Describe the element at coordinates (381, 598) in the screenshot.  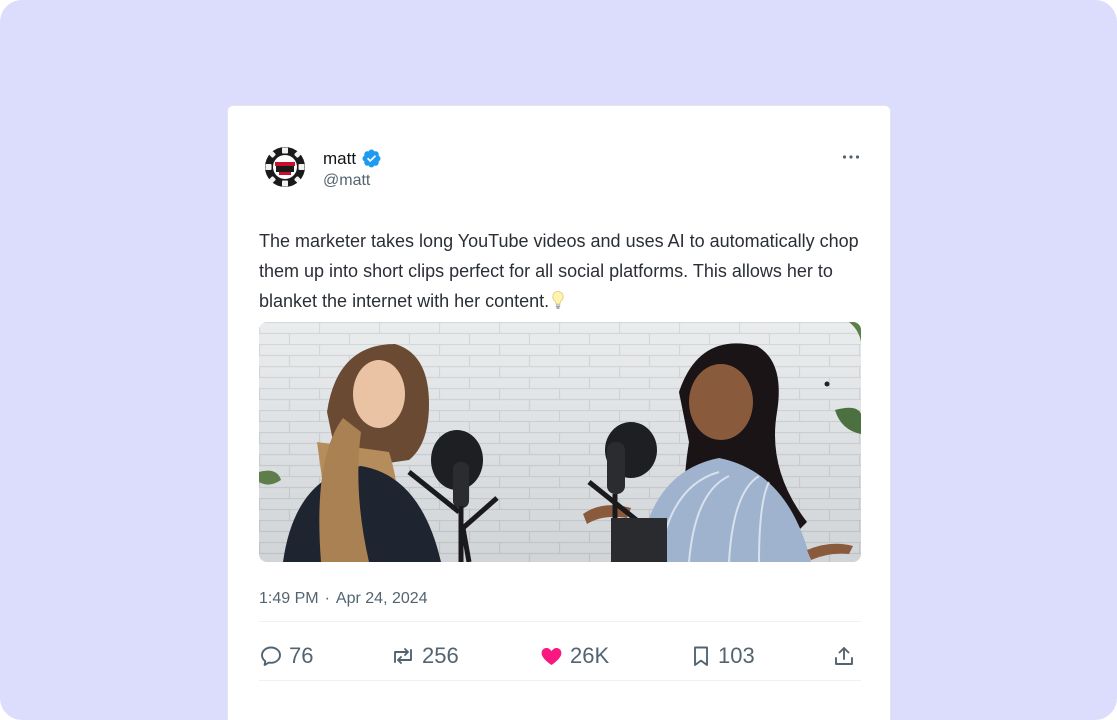
I see `tweet-date: Apr 24, 2024` at that location.